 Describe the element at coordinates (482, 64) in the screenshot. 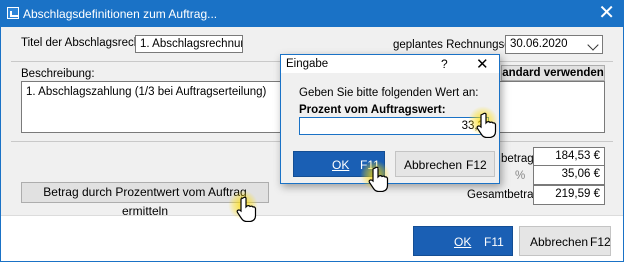

I see `dialog-close-icon: ✕` at that location.